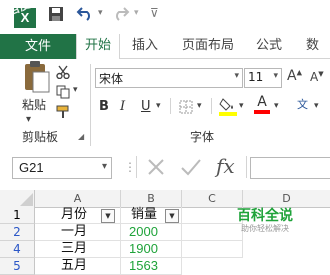 This screenshot has height=275, width=330. What do you see at coordinates (78, 199) in the screenshot?
I see `column-header-a: A` at bounding box center [78, 199].